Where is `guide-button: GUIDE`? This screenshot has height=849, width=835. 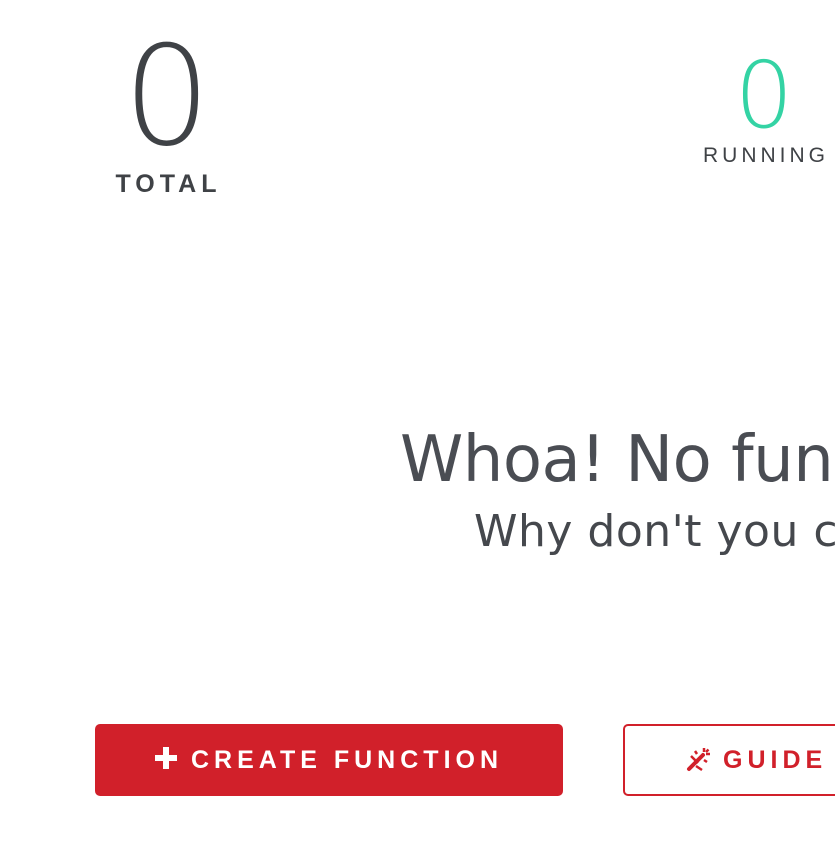
guide-button: GUIDE is located at coordinates (729, 760).